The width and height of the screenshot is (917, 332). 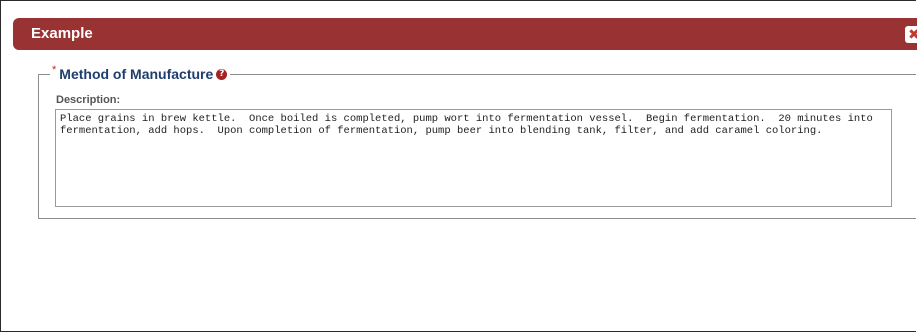 I want to click on close-icon: ✖, so click(x=912, y=34).